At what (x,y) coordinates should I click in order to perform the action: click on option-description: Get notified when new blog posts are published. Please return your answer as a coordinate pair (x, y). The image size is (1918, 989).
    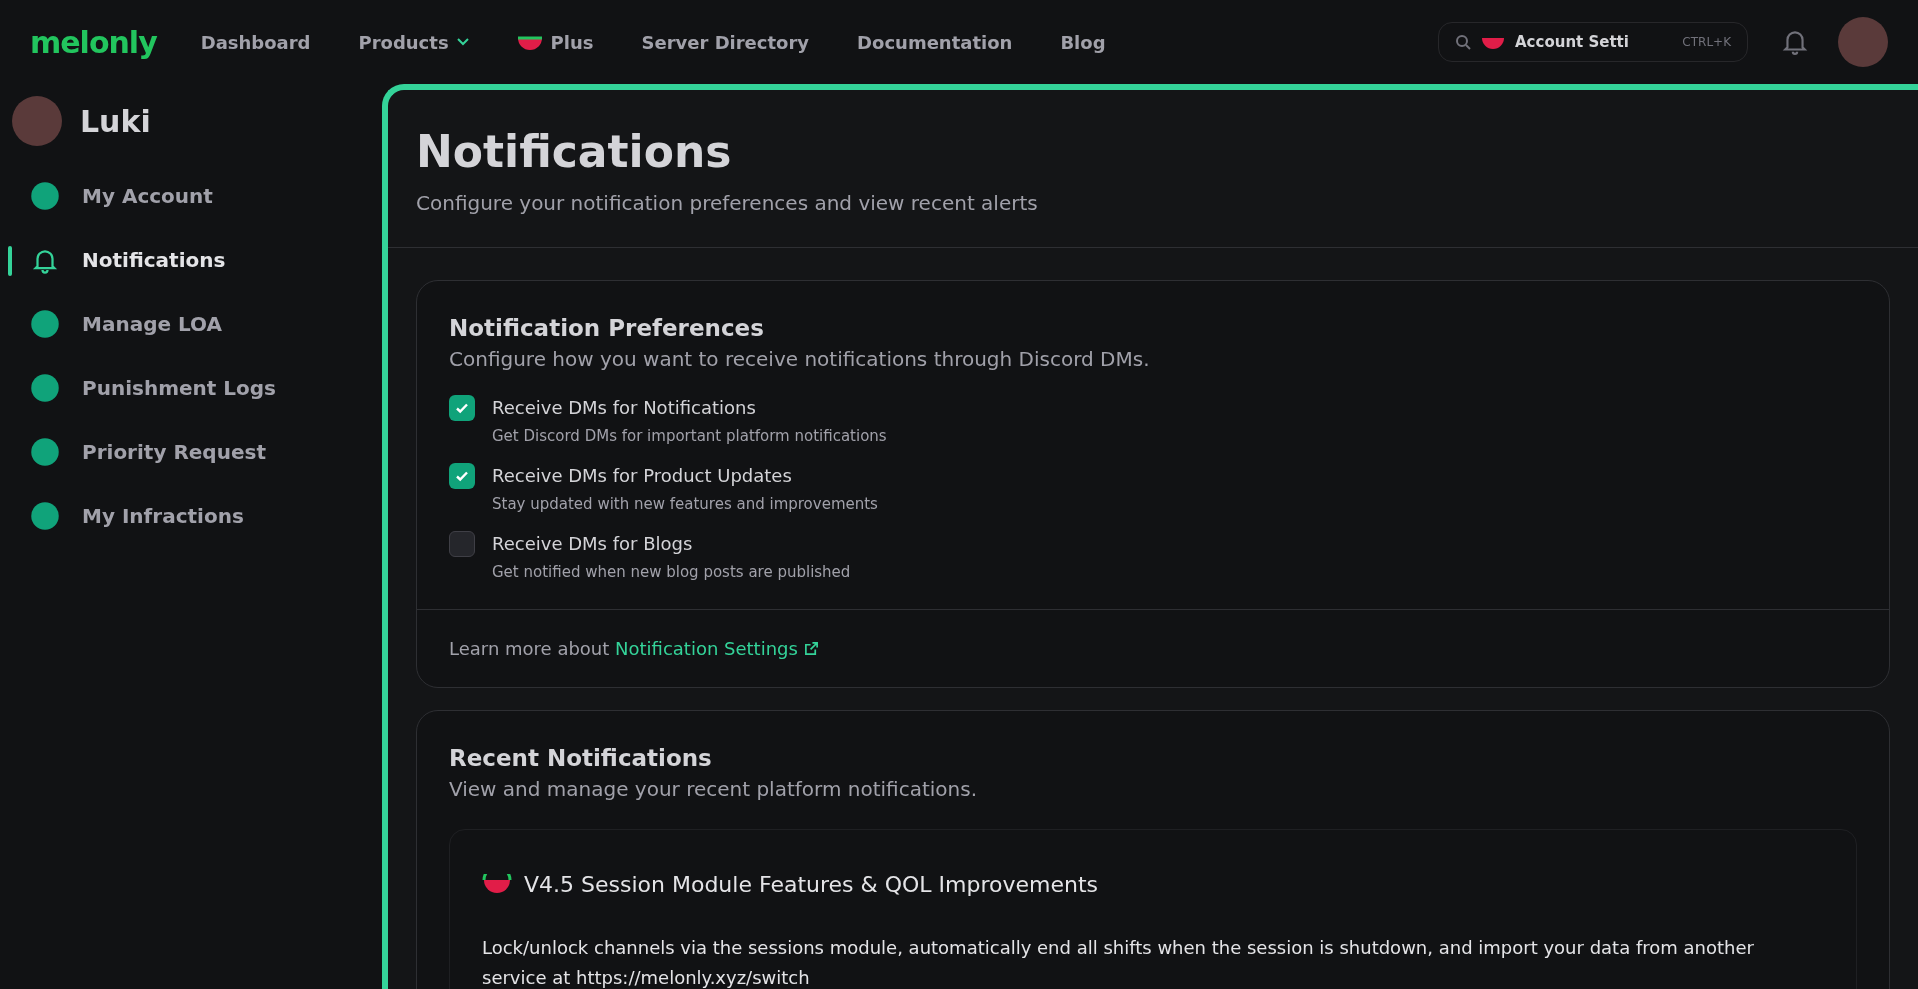
    Looking at the image, I should click on (672, 572).